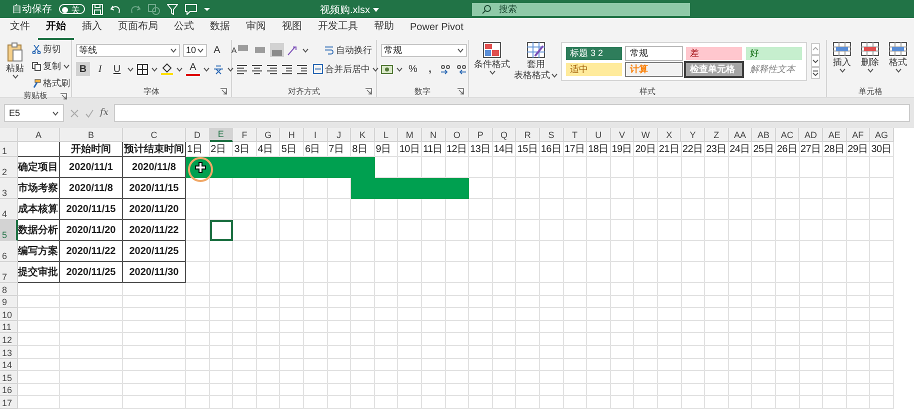 The width and height of the screenshot is (914, 409). What do you see at coordinates (198, 135) in the screenshot?
I see `column-header: D` at bounding box center [198, 135].